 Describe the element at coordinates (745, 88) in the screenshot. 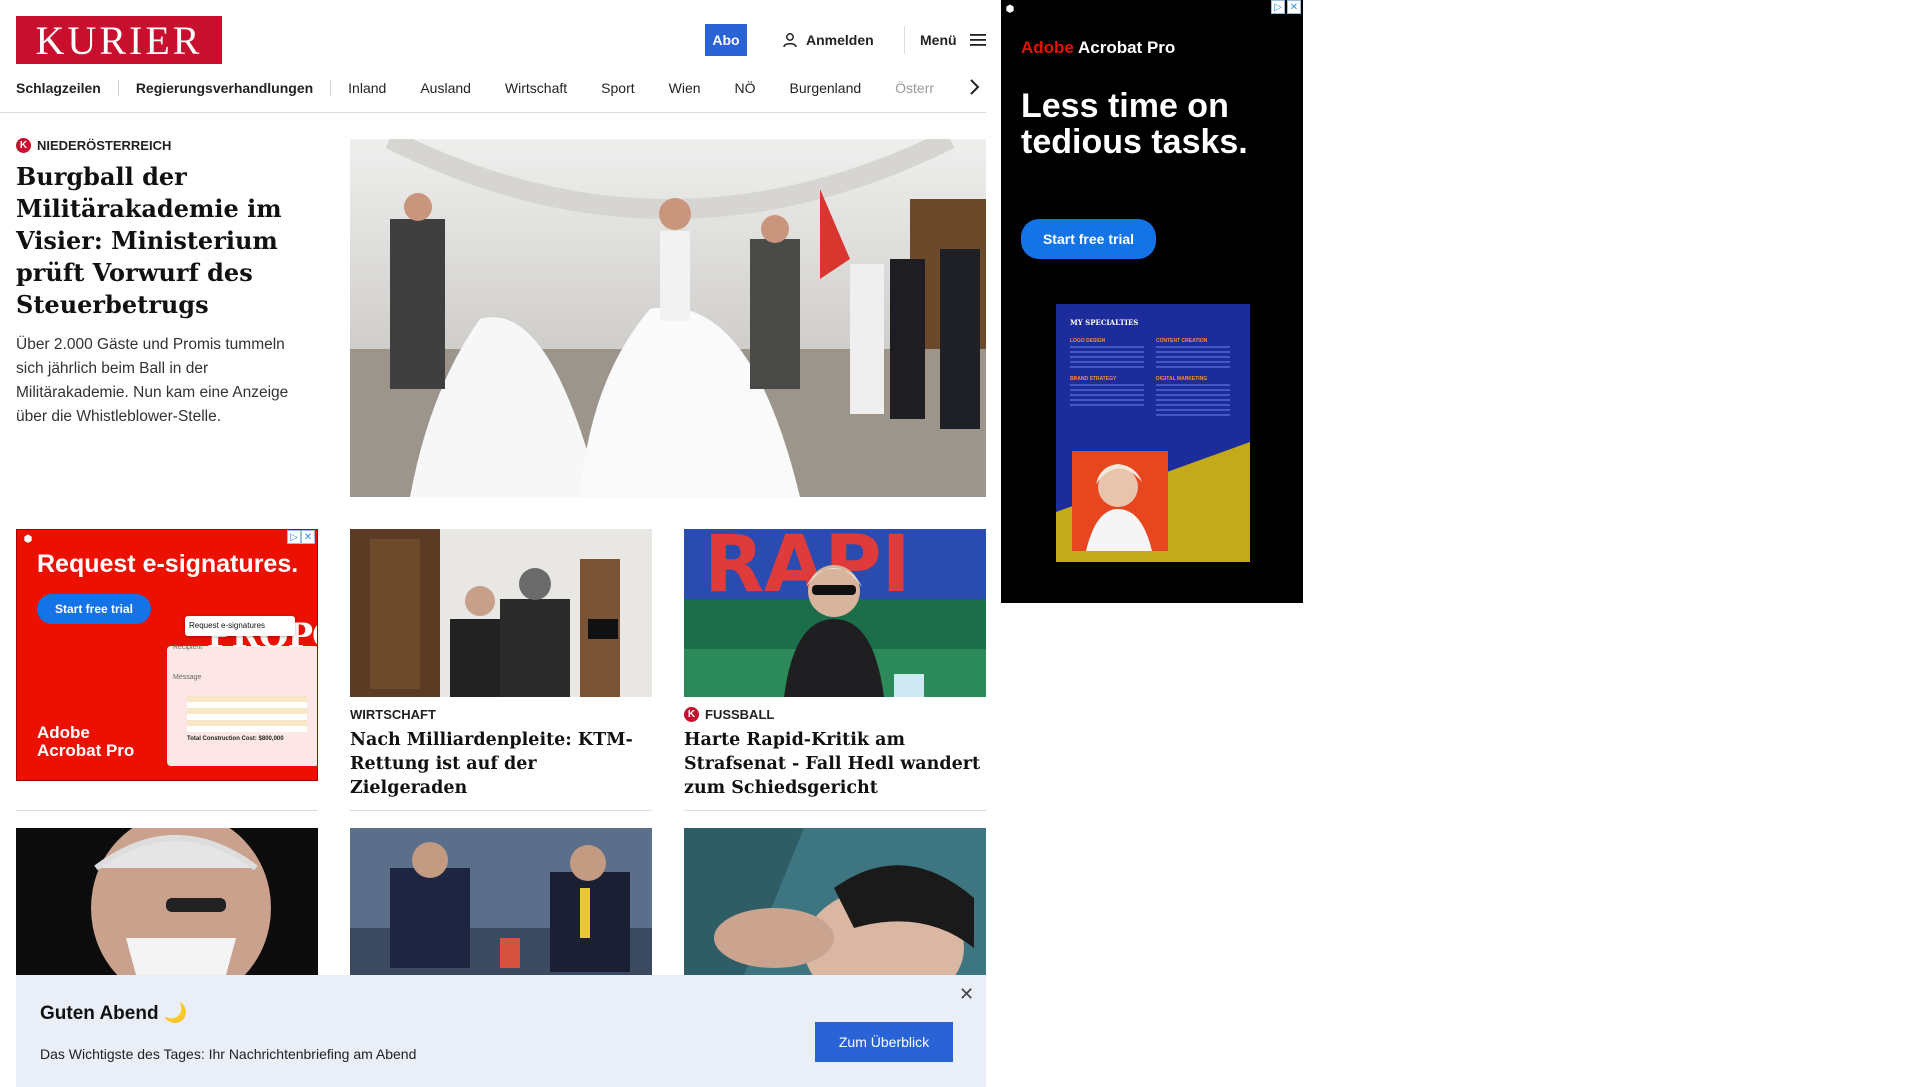

I see `nav-item-noe: NÖ` at that location.